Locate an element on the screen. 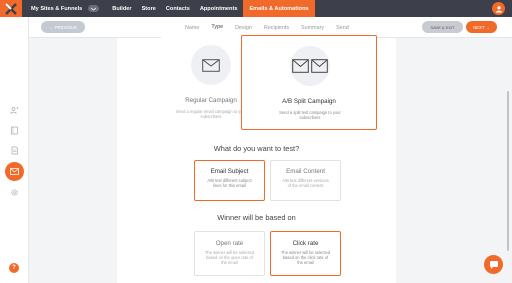  nav-appointments: Appointments is located at coordinates (219, 8).